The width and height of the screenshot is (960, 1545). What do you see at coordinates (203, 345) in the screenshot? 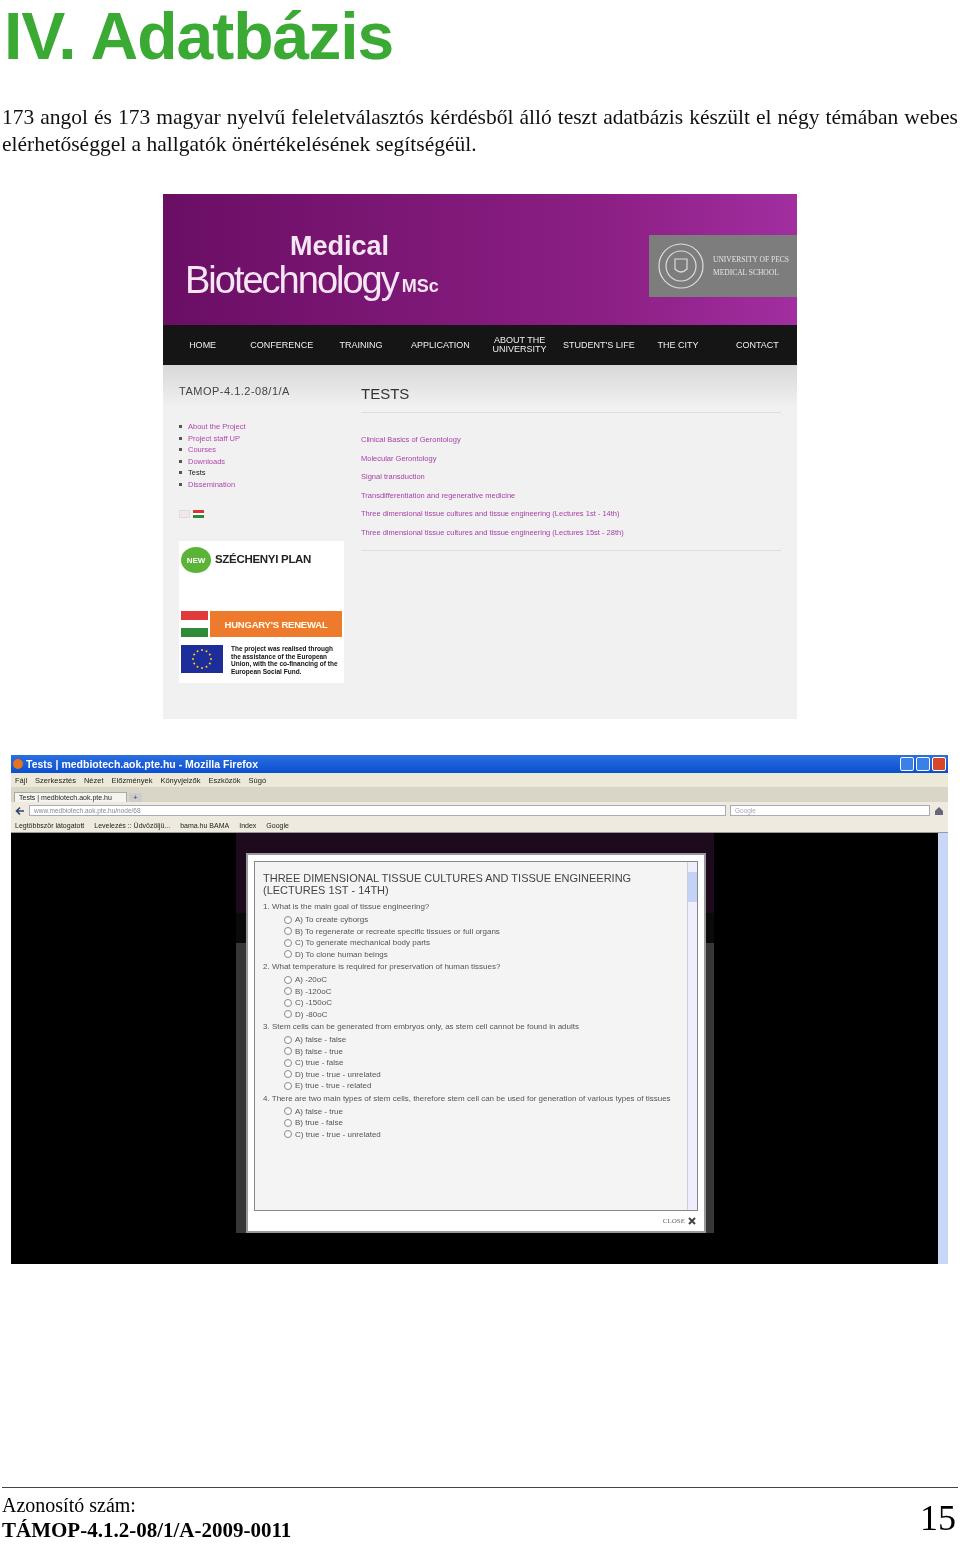
I see `nav-link: HOME` at bounding box center [203, 345].